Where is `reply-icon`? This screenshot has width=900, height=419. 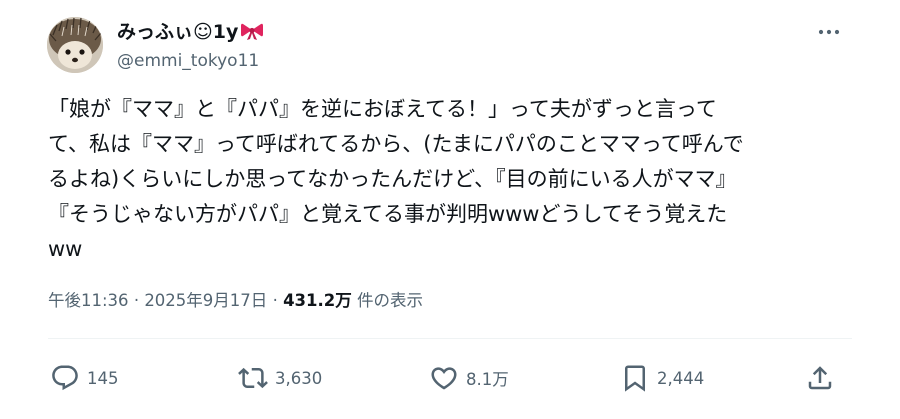
reply-icon is located at coordinates (65, 378).